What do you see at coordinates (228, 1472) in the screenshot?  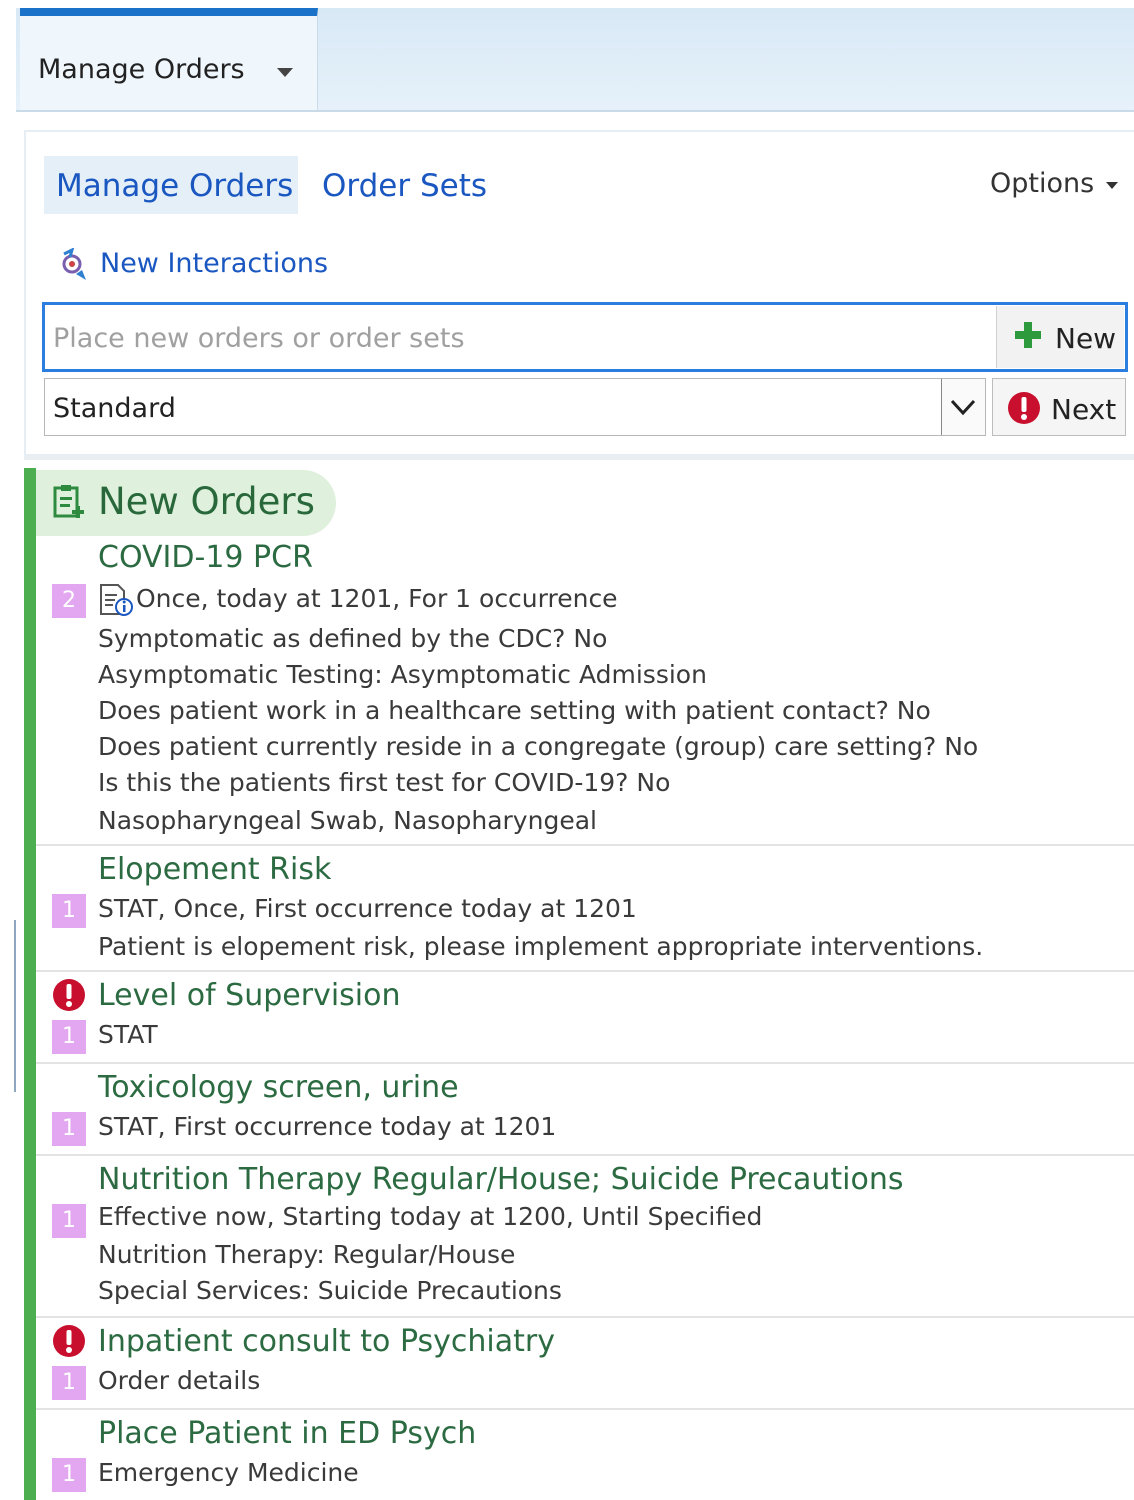 I see `order-detail-line: Emergency Medicine` at bounding box center [228, 1472].